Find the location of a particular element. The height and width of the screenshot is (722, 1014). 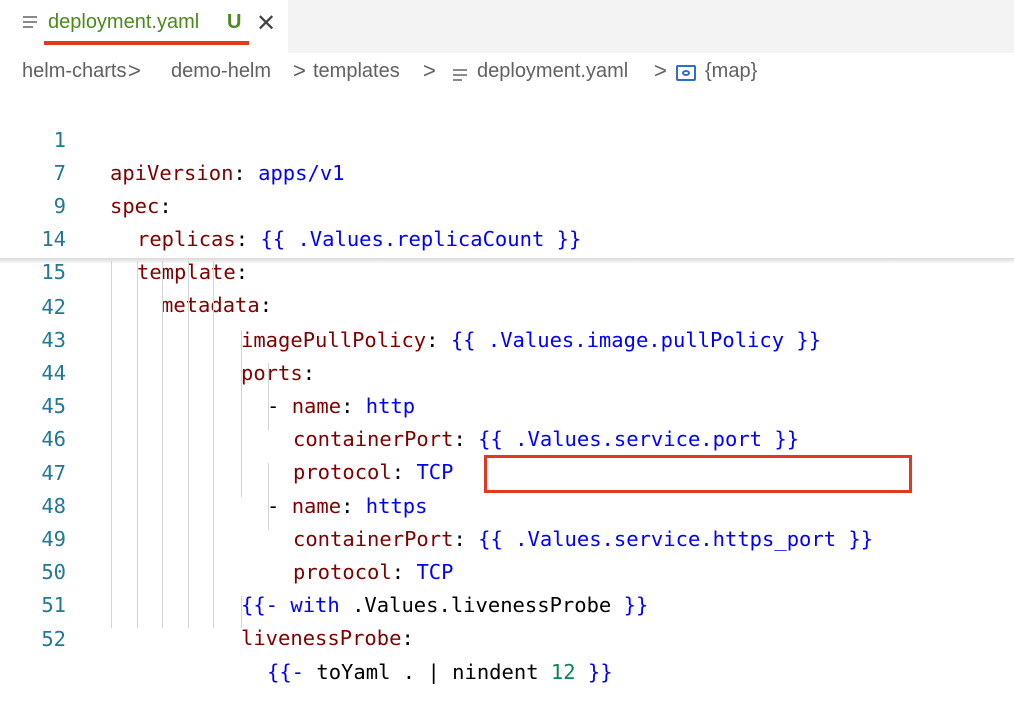

highlight-annotation-box is located at coordinates (698, 474).